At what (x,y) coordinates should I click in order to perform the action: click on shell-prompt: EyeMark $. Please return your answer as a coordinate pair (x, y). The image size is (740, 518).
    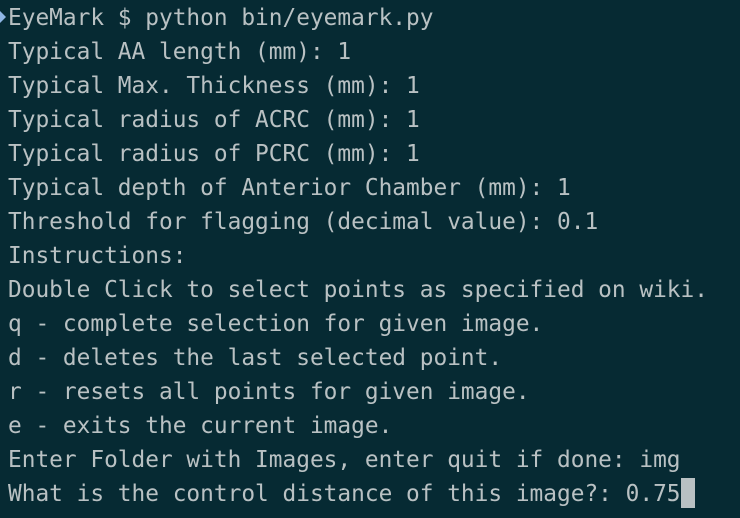
    Looking at the image, I should click on (77, 18).